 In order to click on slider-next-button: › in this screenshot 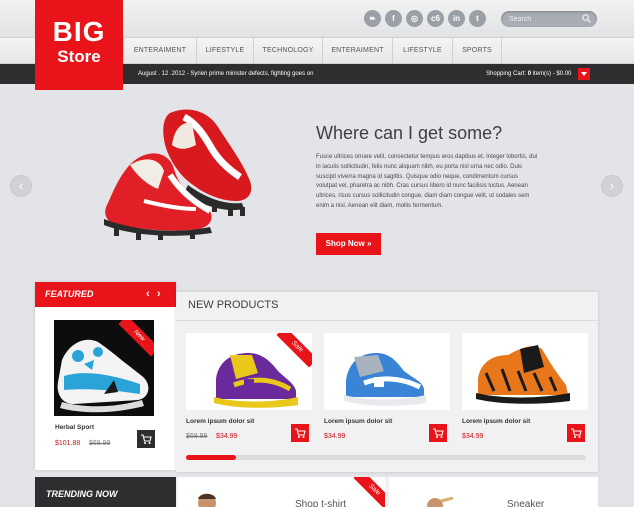, I will do `click(612, 186)`.